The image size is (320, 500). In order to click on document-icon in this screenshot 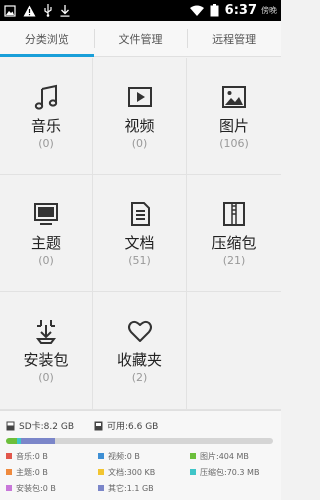, I will do `click(140, 214)`.